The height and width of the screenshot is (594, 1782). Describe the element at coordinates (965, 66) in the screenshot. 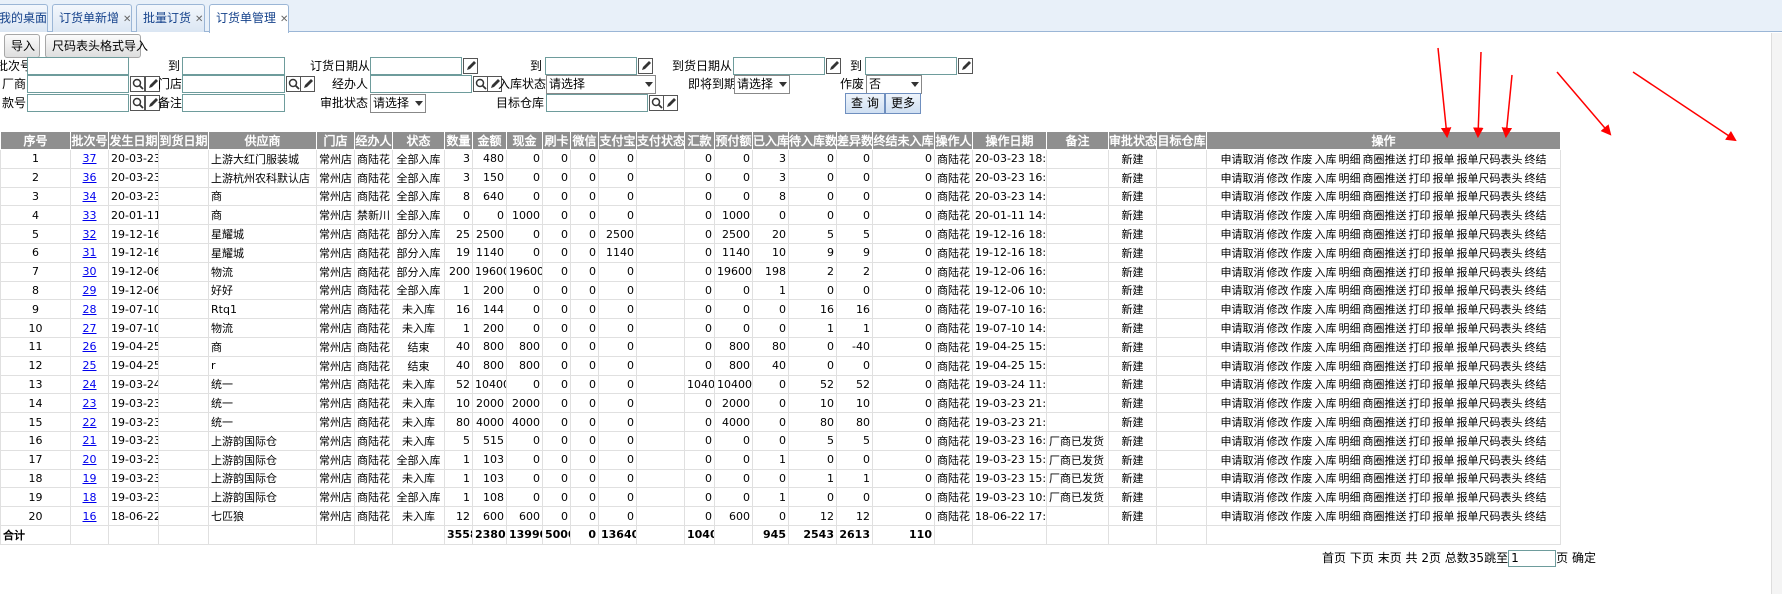

I see `date-picker-icon` at that location.